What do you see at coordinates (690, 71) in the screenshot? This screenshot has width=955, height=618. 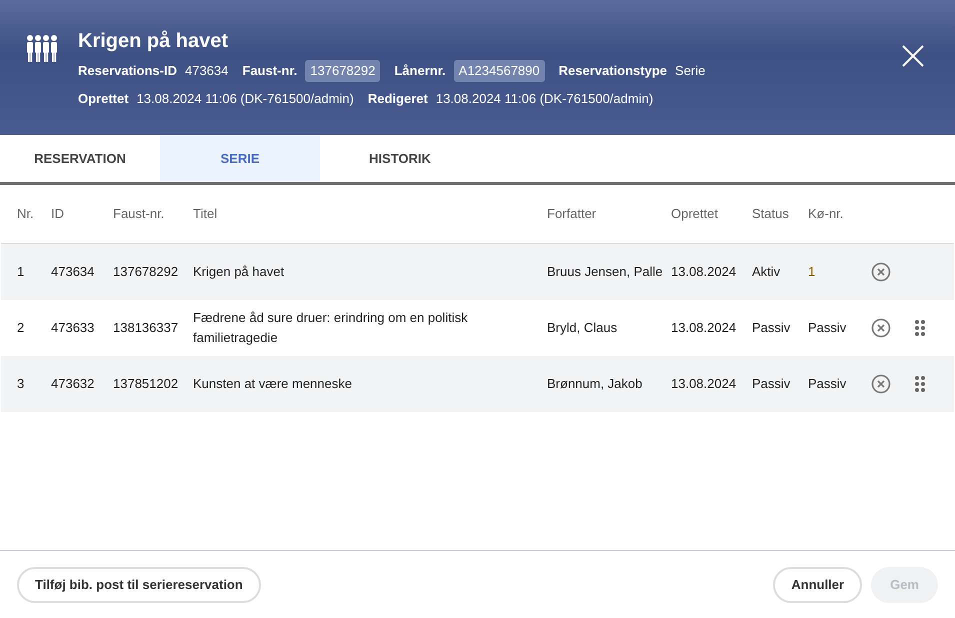 I see `meta-value: Serie` at bounding box center [690, 71].